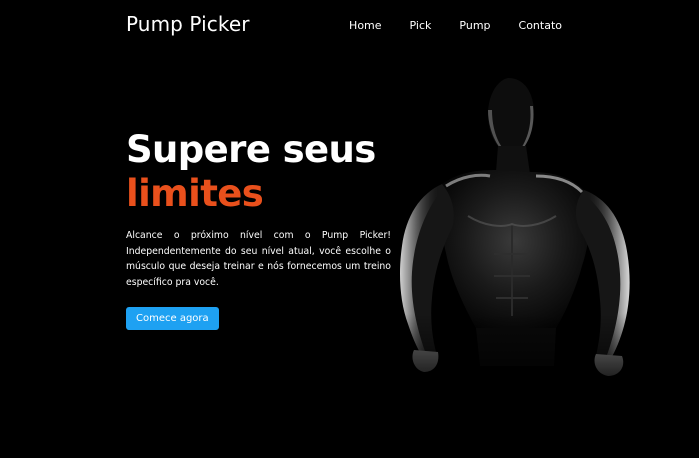  What do you see at coordinates (455, 25) in the screenshot?
I see `nav-menu: Home Pick Pump Contato` at bounding box center [455, 25].